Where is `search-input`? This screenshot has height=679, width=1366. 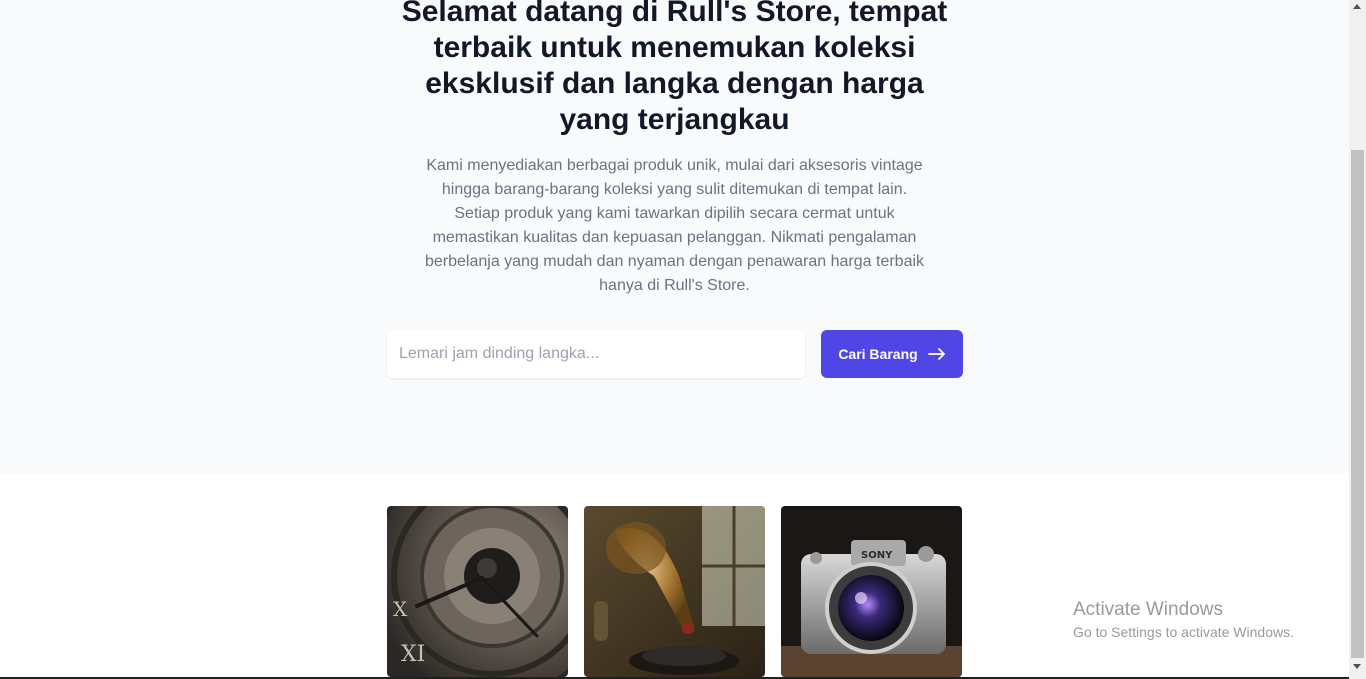 search-input is located at coordinates (596, 354).